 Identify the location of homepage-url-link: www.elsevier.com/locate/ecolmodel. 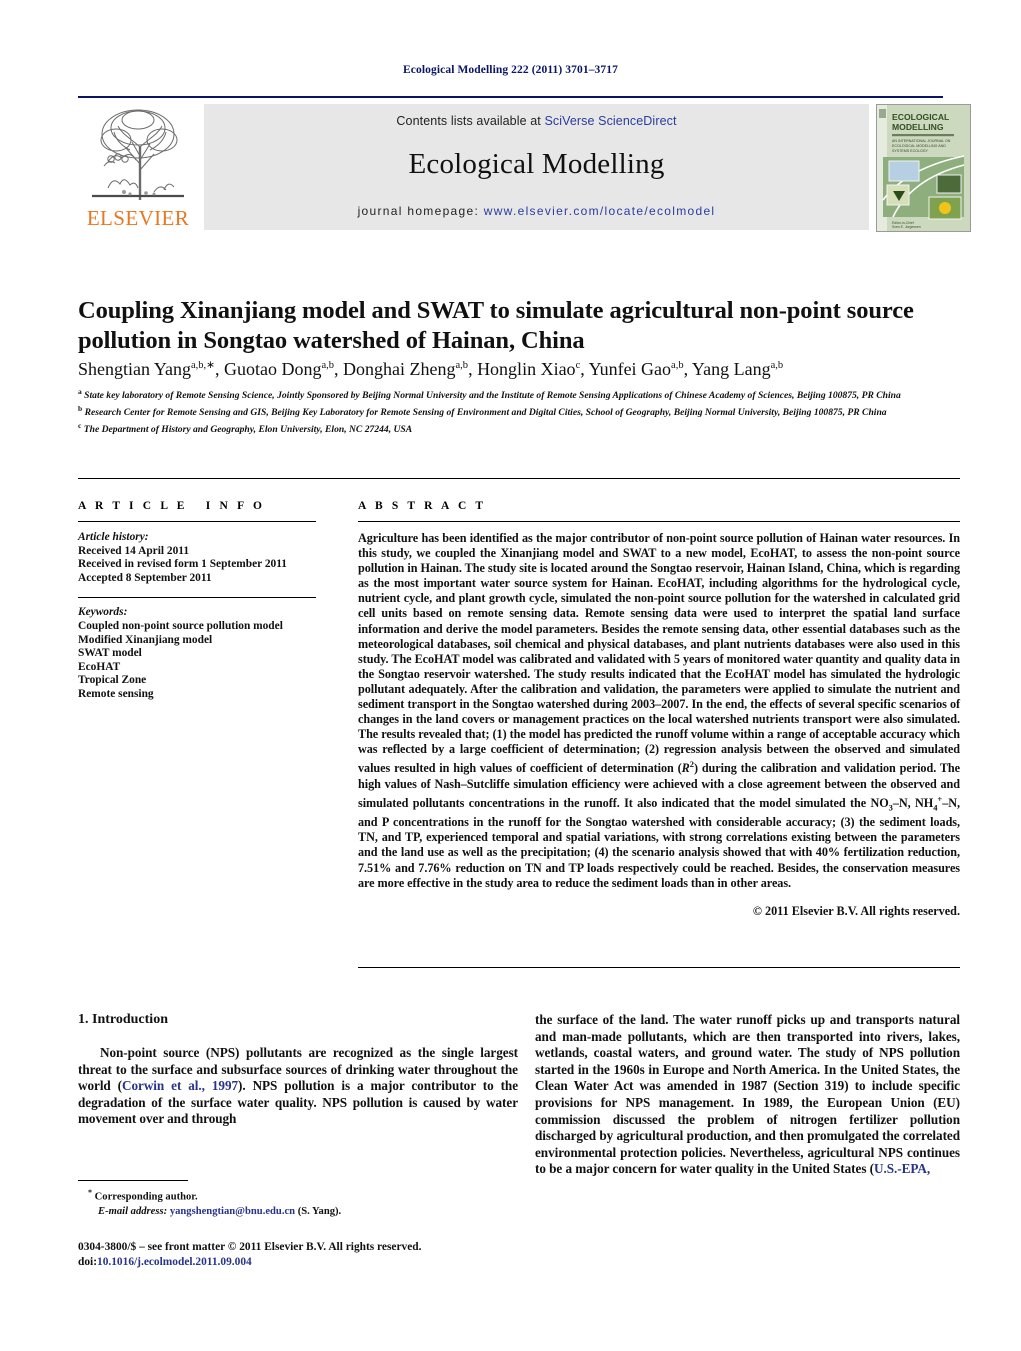
(600, 211).